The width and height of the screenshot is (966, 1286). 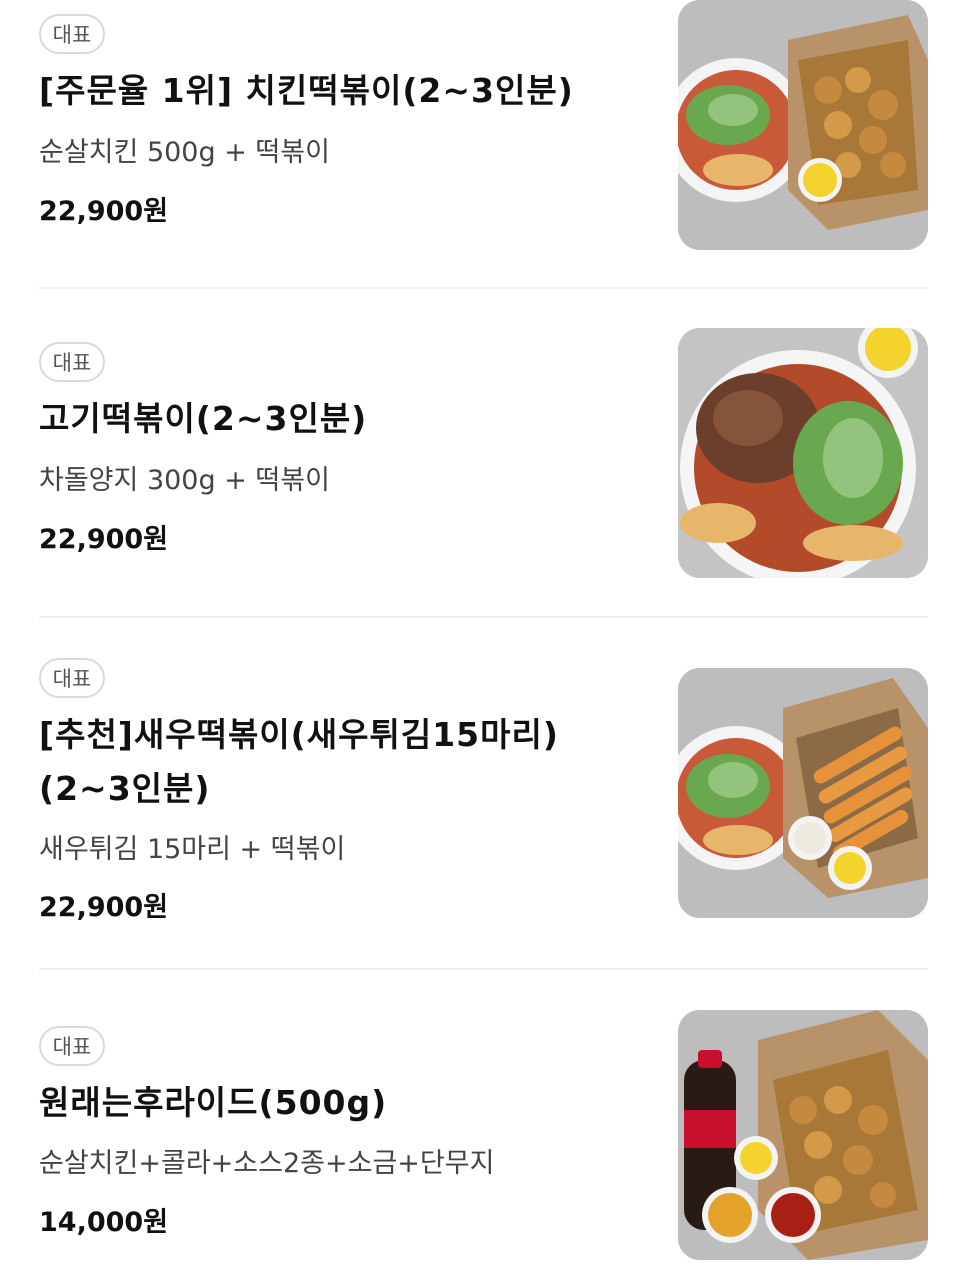 I want to click on menu-item-description: 순살치킨 500g + 떡볶이, so click(x=184, y=152).